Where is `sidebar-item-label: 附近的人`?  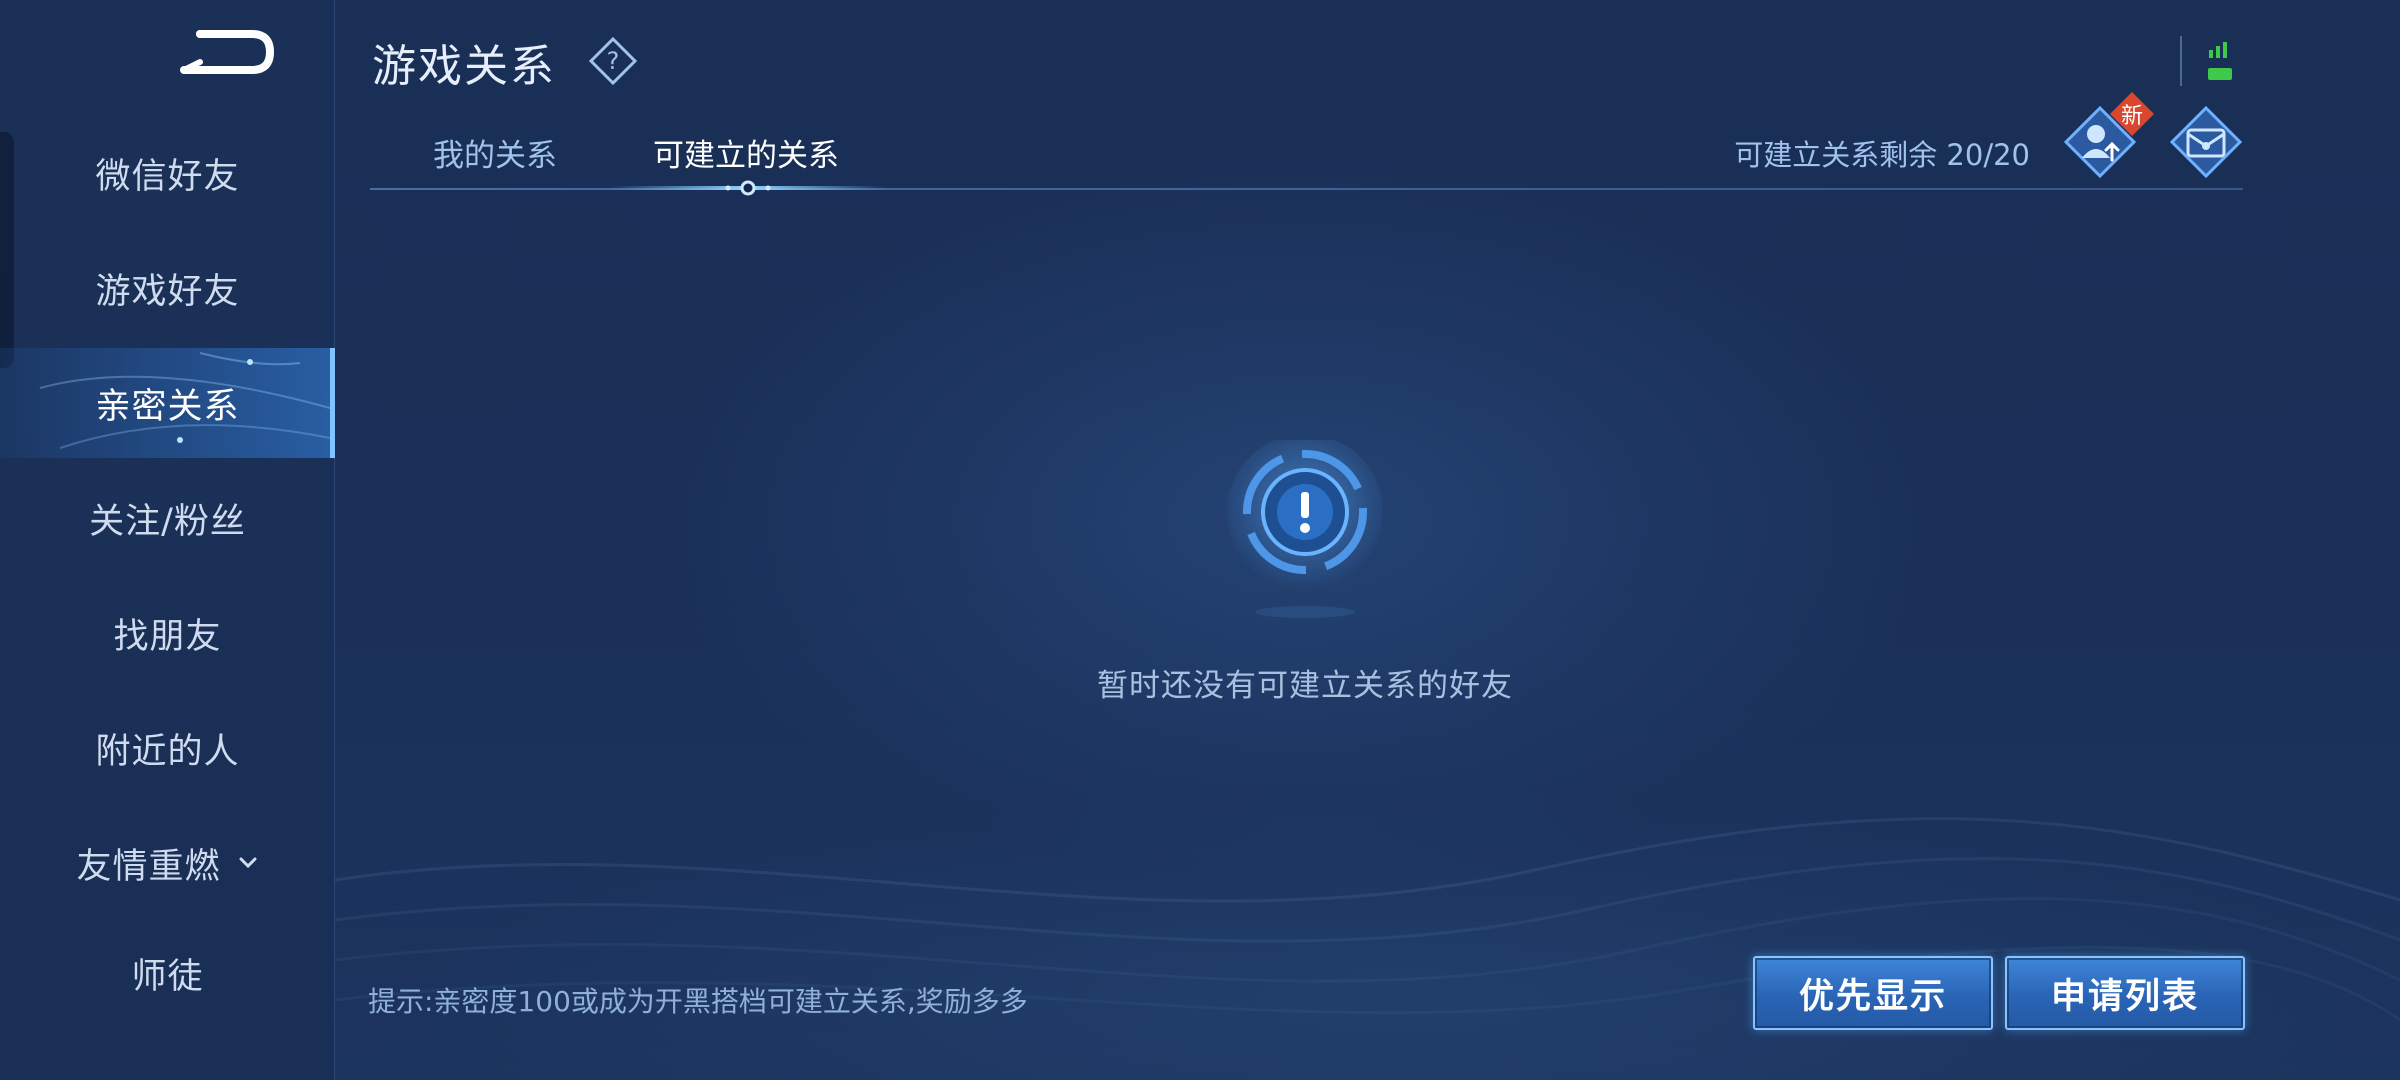 sidebar-item-label: 附近的人 is located at coordinates (167, 751).